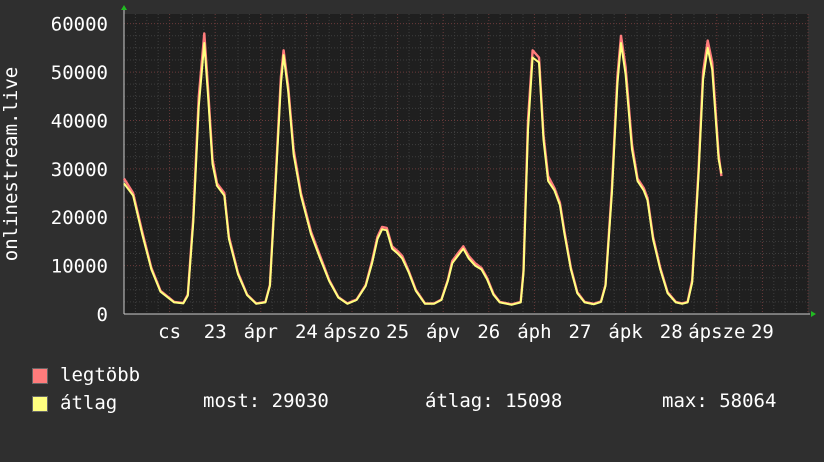  What do you see at coordinates (261, 332) in the screenshot?
I see `x-tick-label: ápr` at bounding box center [261, 332].